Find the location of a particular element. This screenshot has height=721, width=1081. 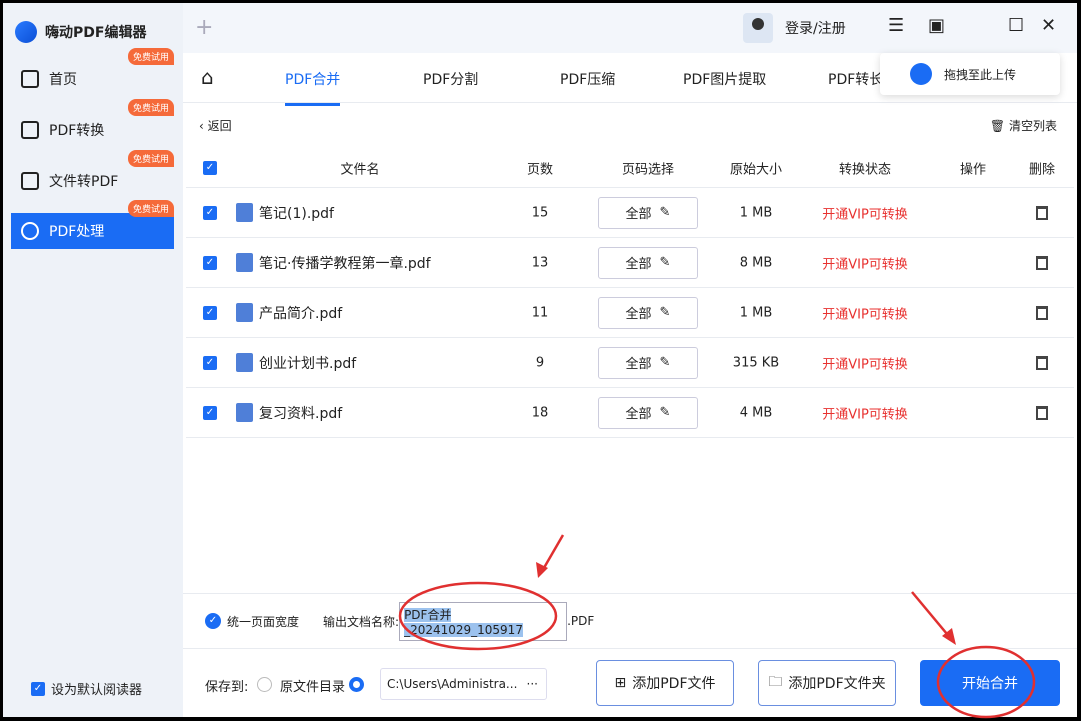

uniform-width-label: 统一页面宽度 is located at coordinates (263, 621).